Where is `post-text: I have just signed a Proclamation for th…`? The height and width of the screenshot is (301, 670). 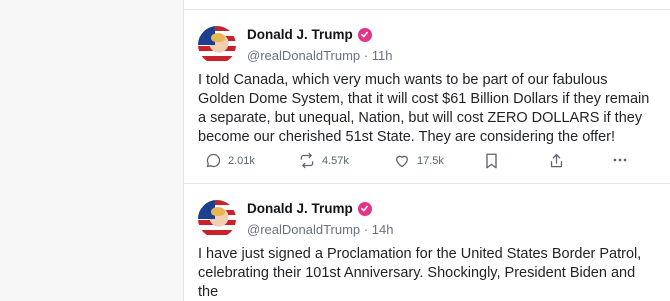
post-text: I have just signed a Proclamation for th… is located at coordinates (420, 273).